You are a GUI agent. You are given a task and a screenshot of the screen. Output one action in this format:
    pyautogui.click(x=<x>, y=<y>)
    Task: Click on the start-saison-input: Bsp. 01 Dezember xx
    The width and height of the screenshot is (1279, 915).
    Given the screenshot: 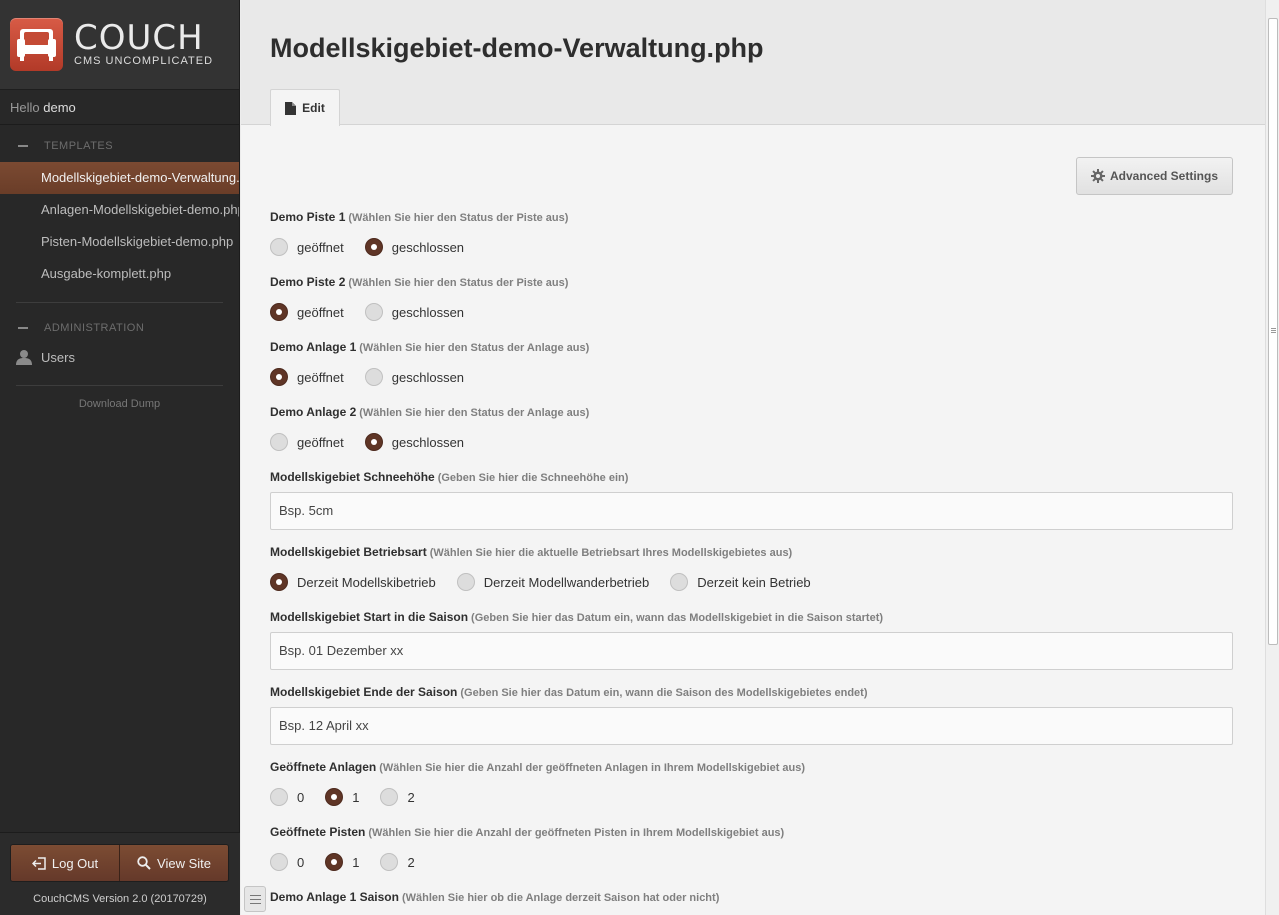 What is the action you would take?
    pyautogui.click(x=751, y=651)
    